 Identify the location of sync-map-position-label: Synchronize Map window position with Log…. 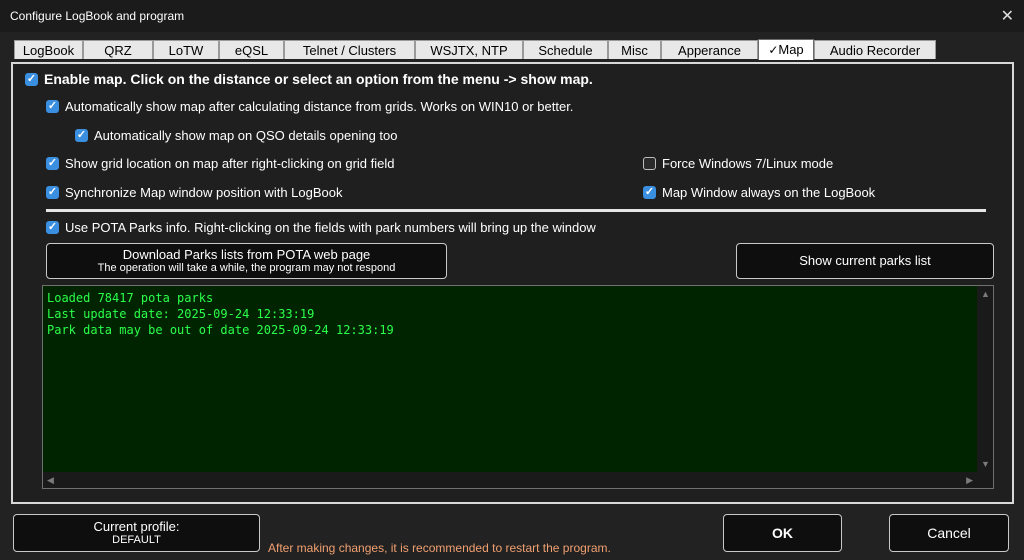
(204, 192).